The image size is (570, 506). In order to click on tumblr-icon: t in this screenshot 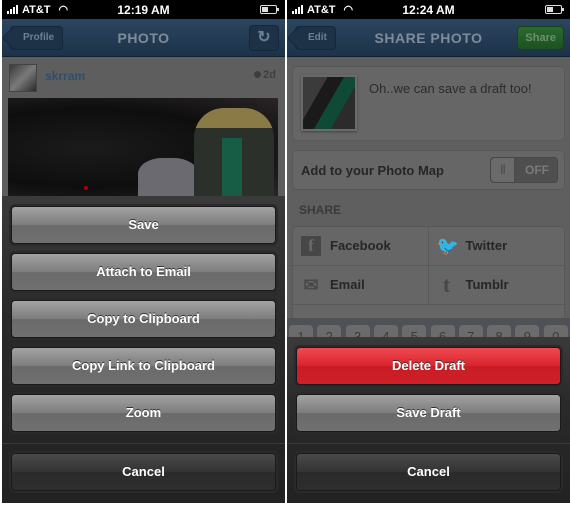, I will do `click(446, 284)`.